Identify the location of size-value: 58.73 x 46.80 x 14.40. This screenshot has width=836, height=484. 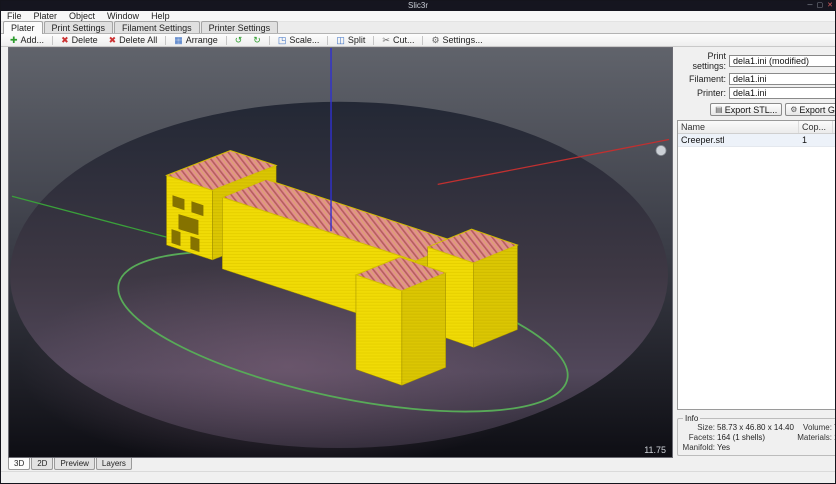
(755, 427).